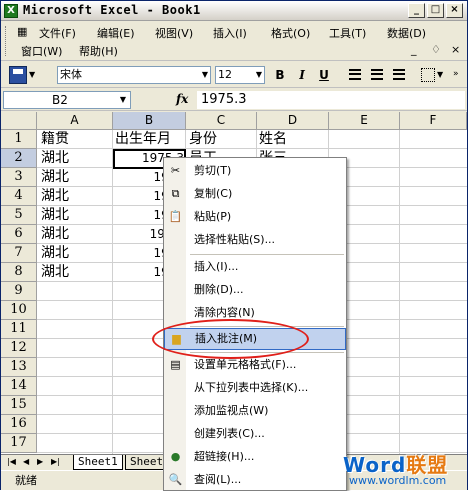 The width and height of the screenshot is (468, 491). What do you see at coordinates (19, 253) in the screenshot?
I see `row-header: 7` at bounding box center [19, 253].